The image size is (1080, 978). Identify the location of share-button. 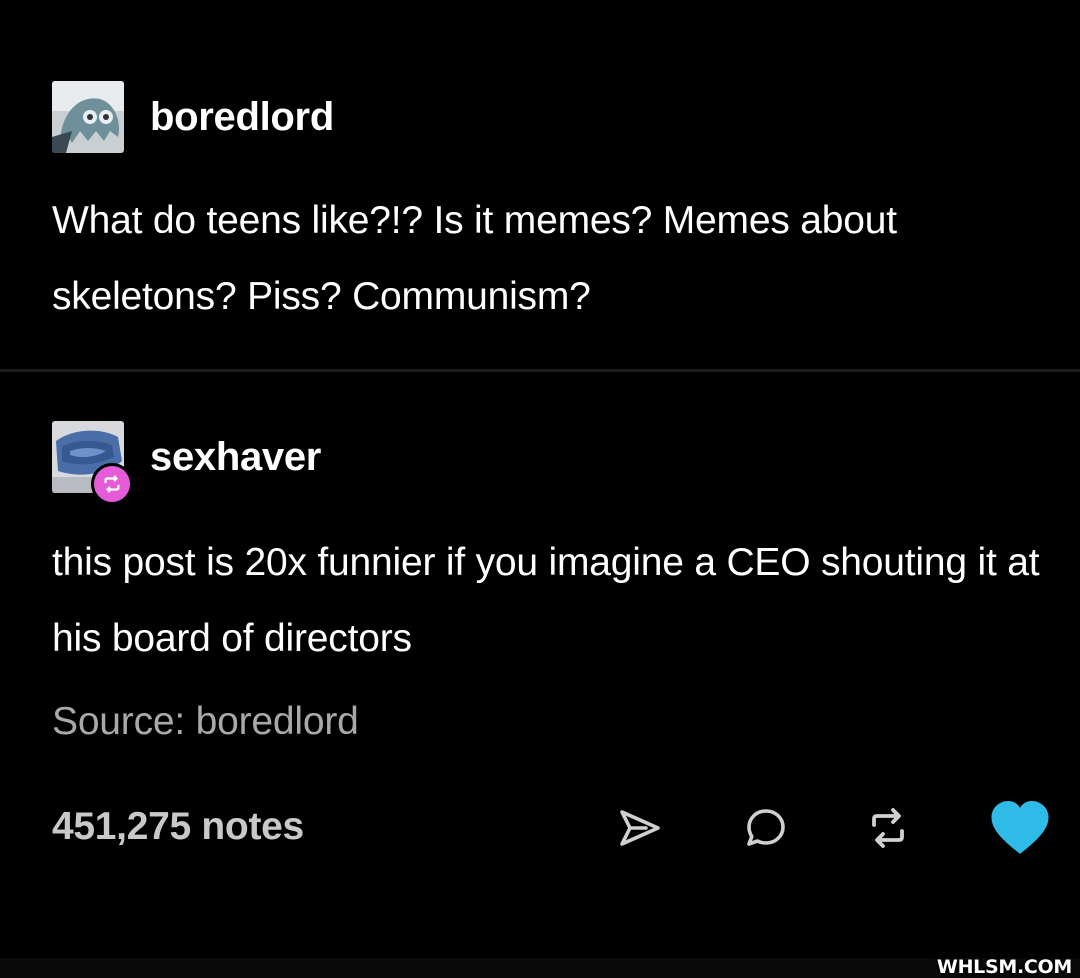
(640, 828).